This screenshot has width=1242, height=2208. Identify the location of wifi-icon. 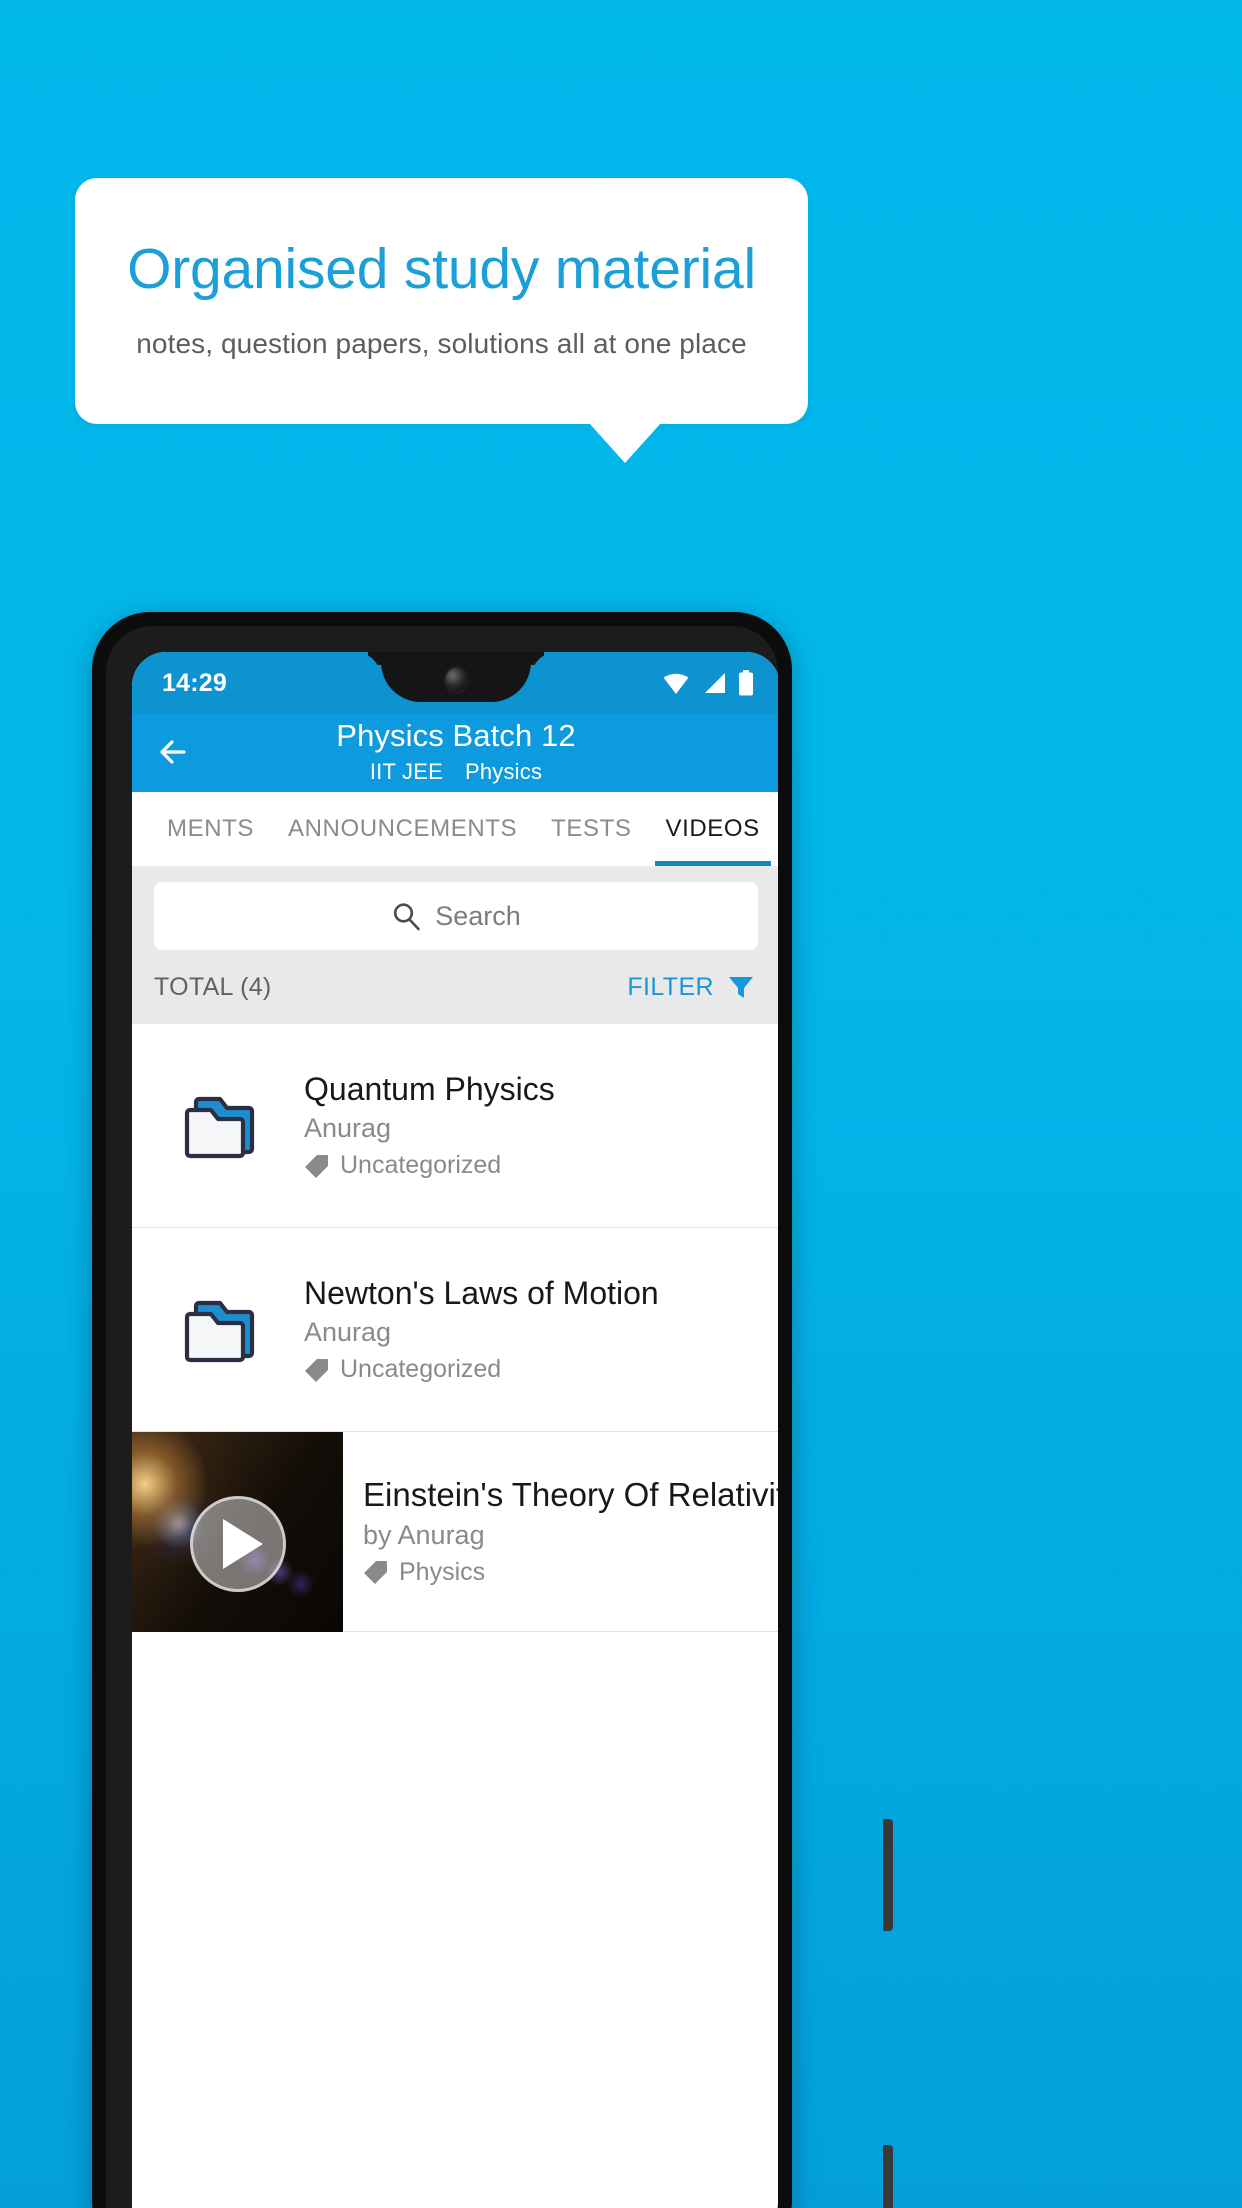
(676, 683).